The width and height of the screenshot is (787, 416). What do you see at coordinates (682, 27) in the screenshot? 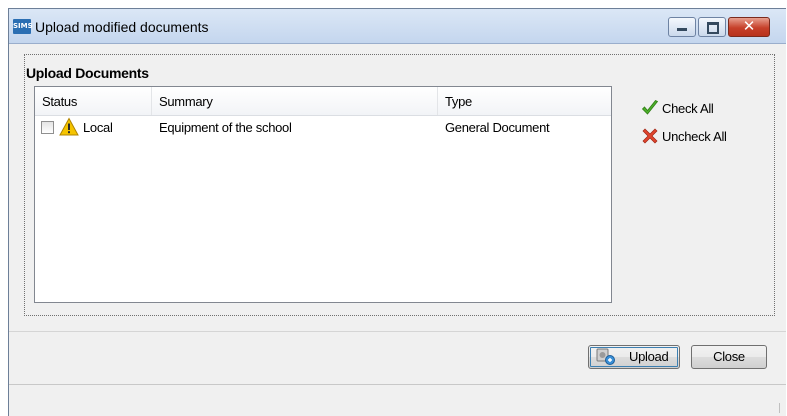
I see `minimize-button` at bounding box center [682, 27].